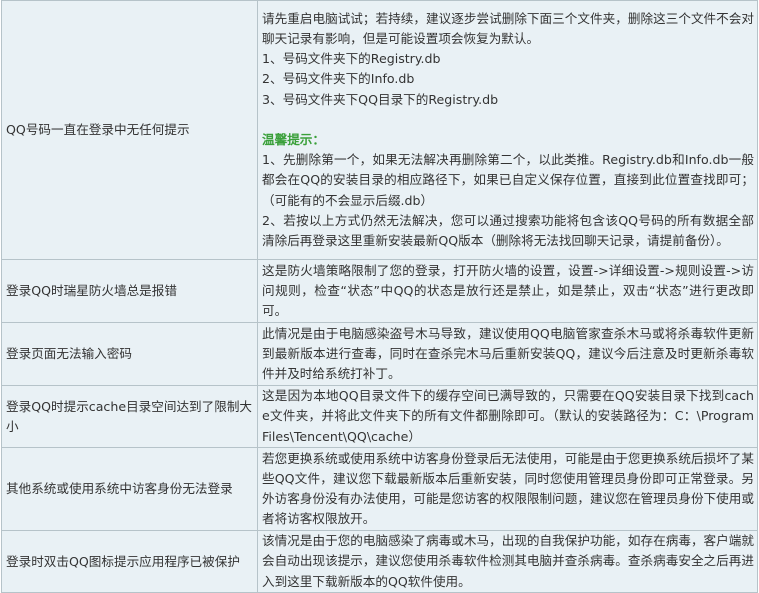  I want to click on answer-text: 3、号码文件夹下QQ目录下的Registry.db, so click(380, 99).